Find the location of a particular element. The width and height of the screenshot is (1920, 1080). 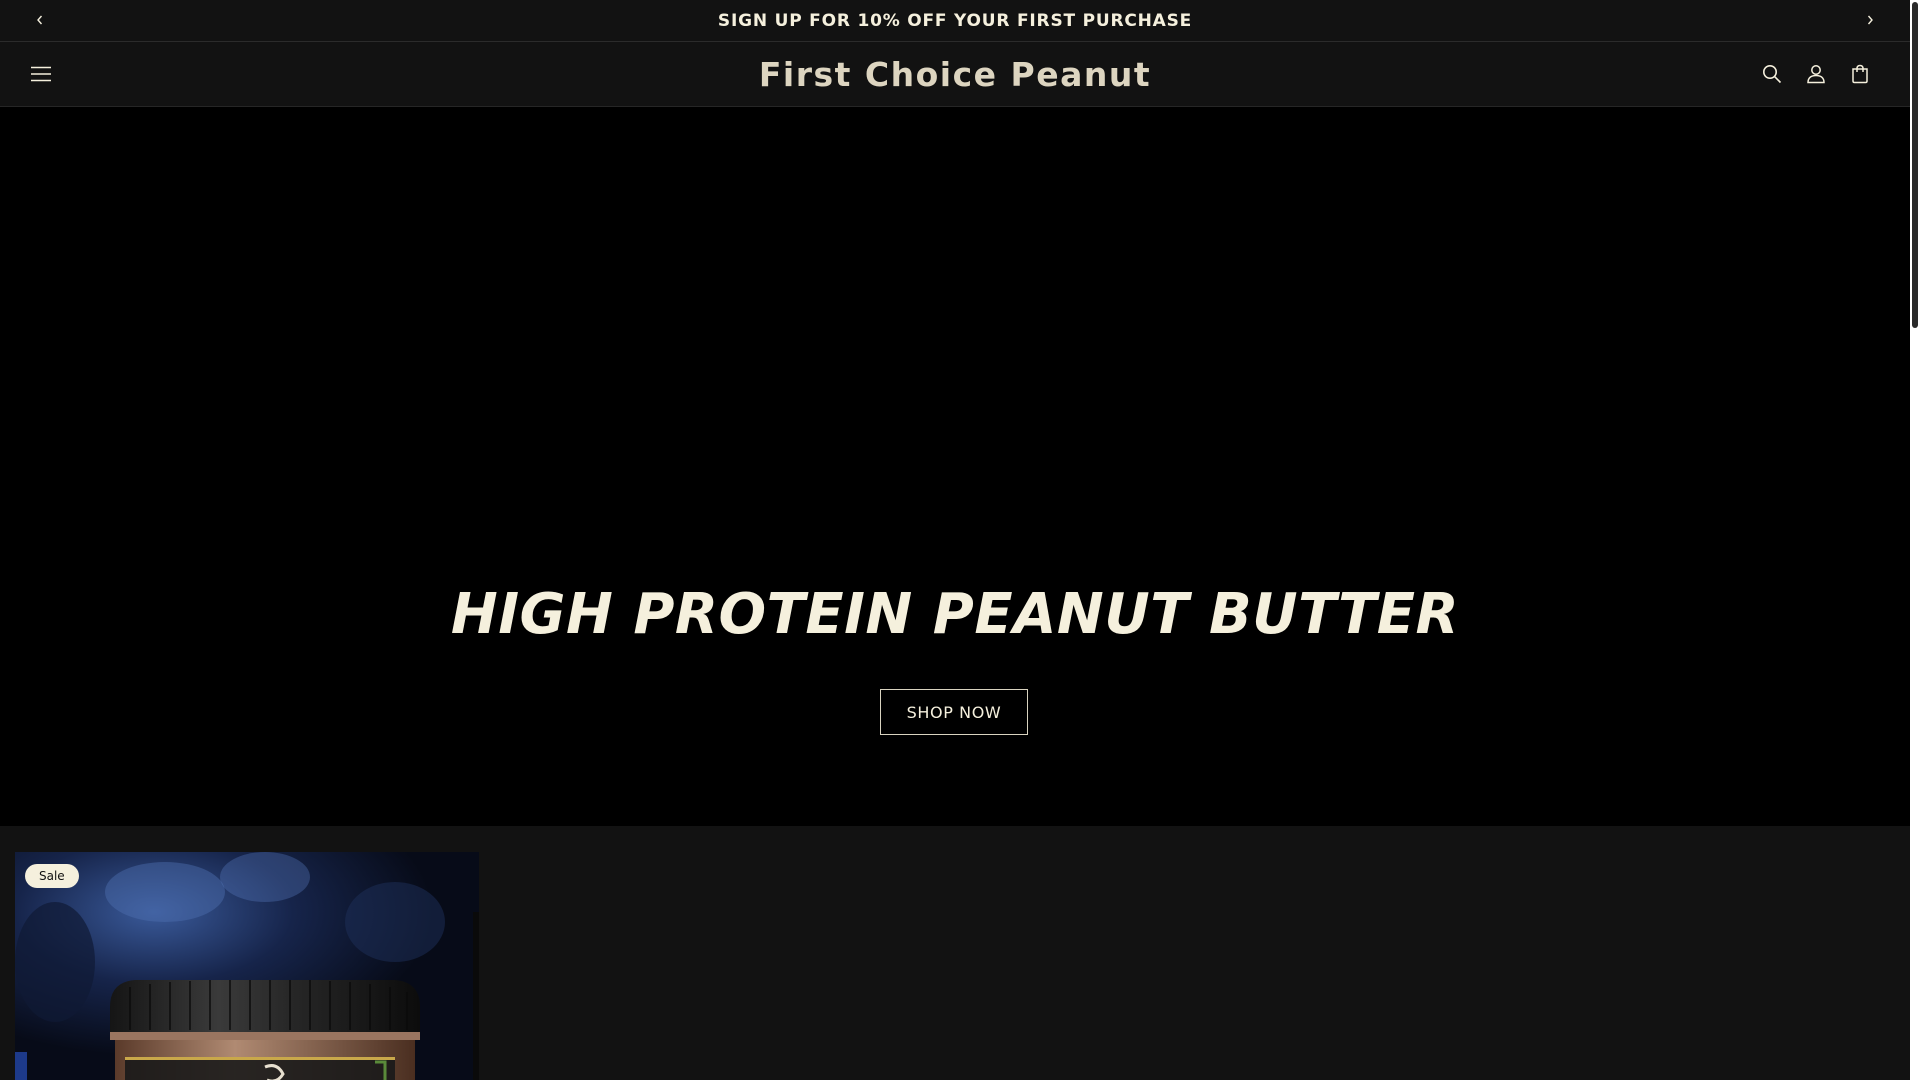

announcement-text: SIGN UP FOR 10% OFF YOUR FIRST PURCHASE is located at coordinates (955, 21).